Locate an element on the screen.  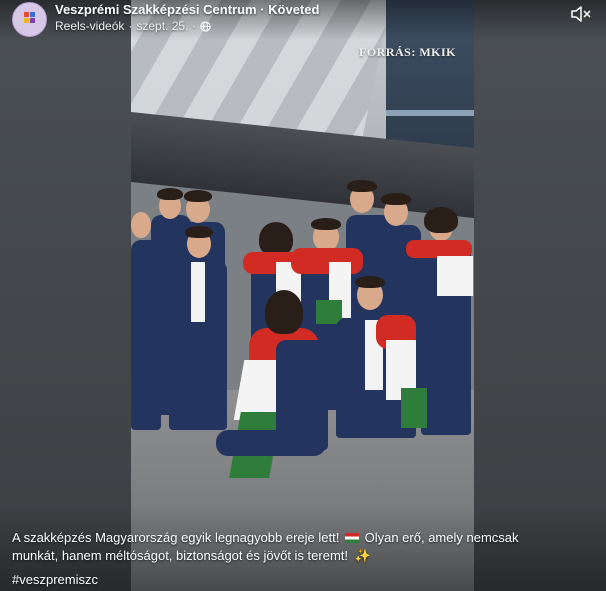
sparkles-icon: ✨ is located at coordinates (362, 555).